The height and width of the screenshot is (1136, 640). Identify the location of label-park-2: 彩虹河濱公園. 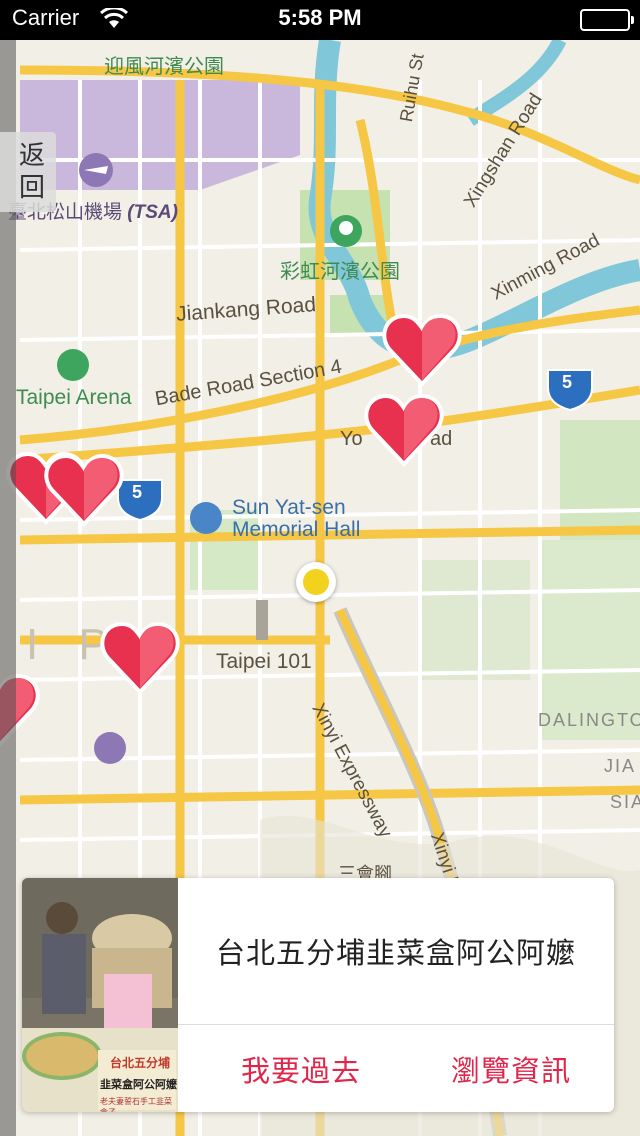
(340, 272).